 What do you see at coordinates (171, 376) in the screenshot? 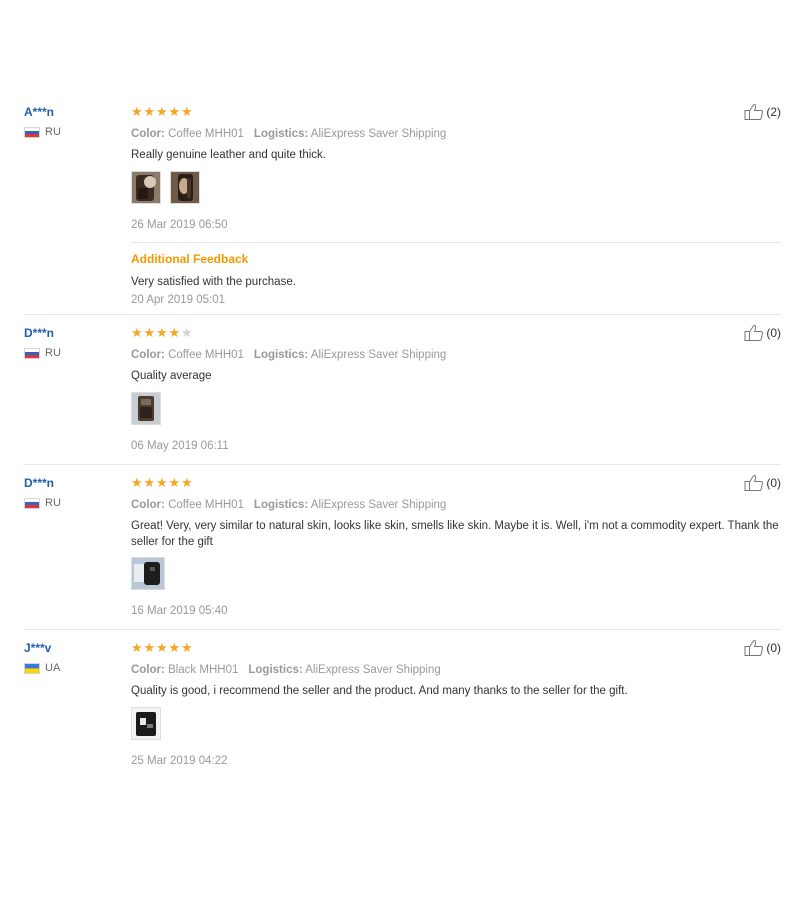
I see `review-text: Quality average` at bounding box center [171, 376].